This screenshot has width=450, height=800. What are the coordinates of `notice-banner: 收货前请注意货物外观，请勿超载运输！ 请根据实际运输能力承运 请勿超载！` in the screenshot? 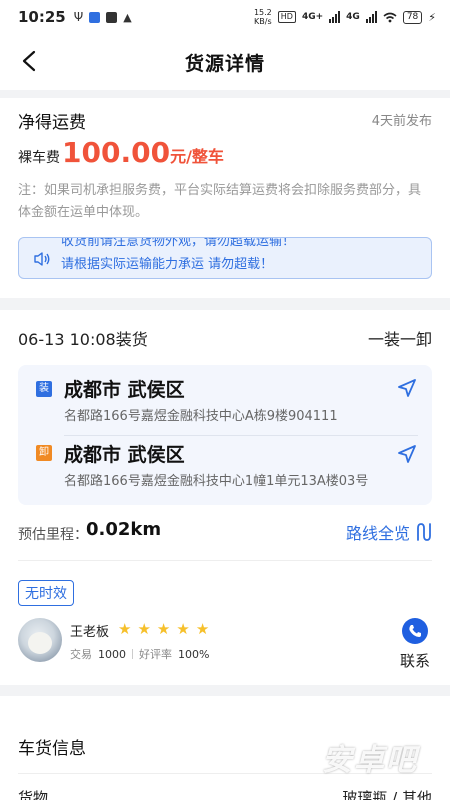 It's located at (225, 258).